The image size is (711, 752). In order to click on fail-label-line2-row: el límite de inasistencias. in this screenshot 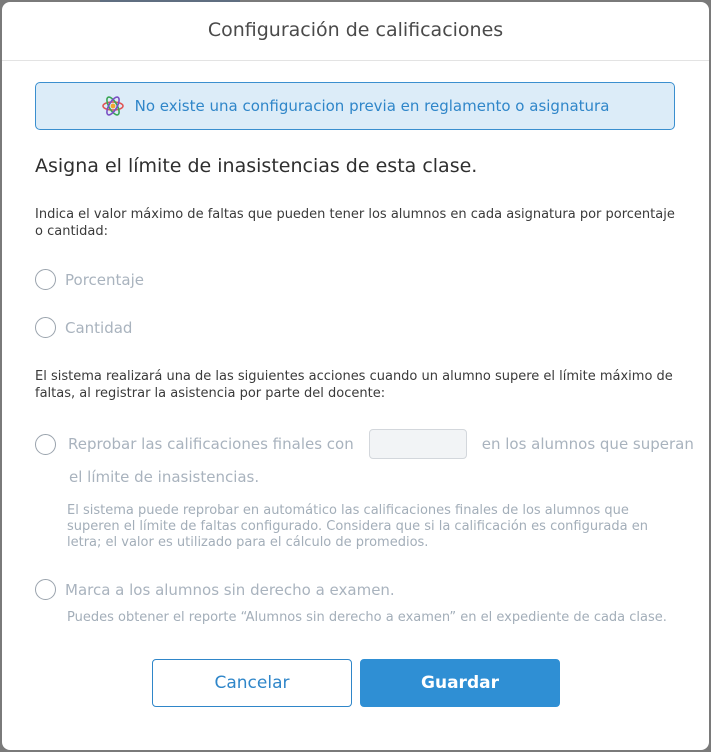, I will do `click(164, 477)`.